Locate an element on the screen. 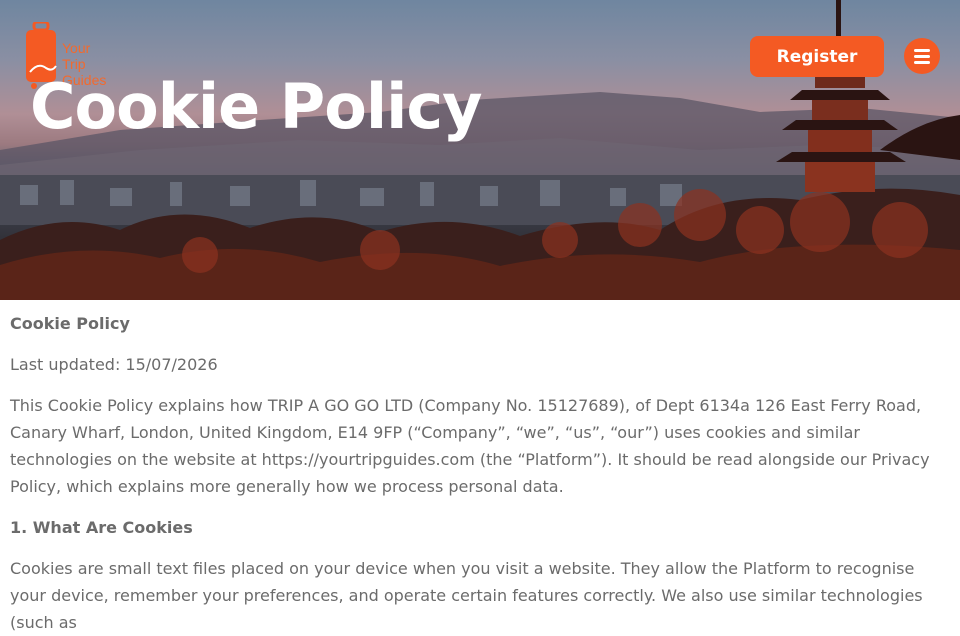 This screenshot has height=636, width=960. content-heading: Cookie Policy is located at coordinates (70, 323).